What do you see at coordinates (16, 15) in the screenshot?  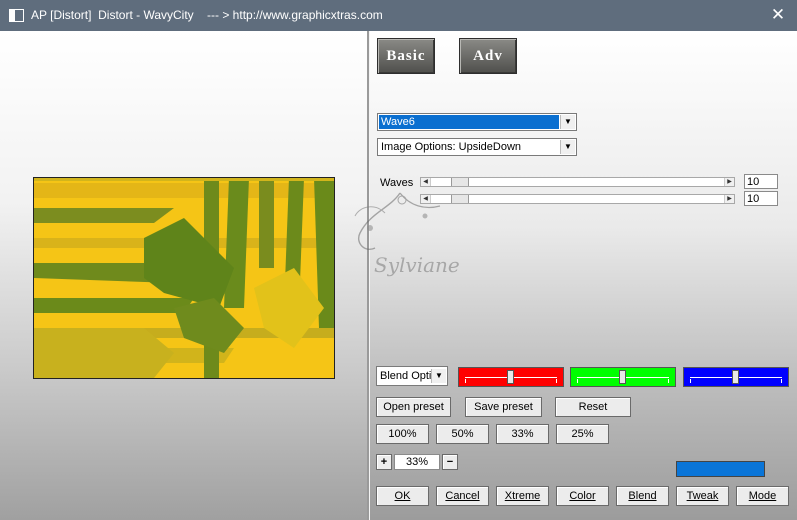 I see `app-icon` at bounding box center [16, 15].